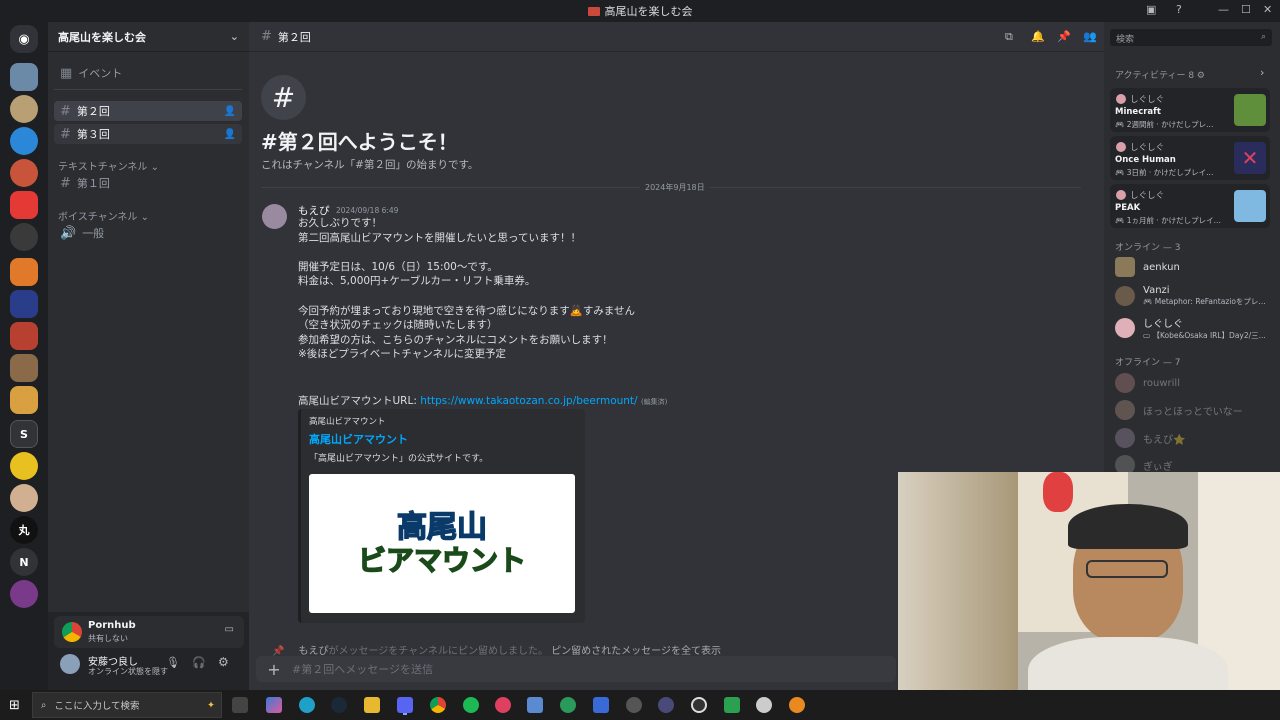 Image resolution: width=1280 pixels, height=720 pixels. I want to click on voice-channel-ippan: 🔊 一般, so click(148, 233).